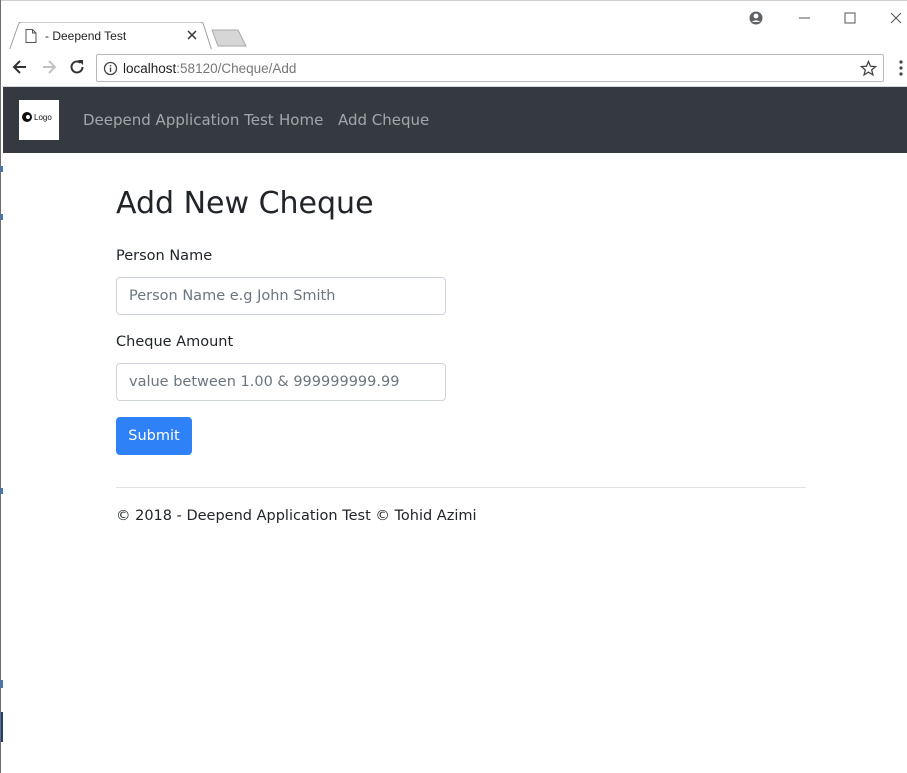  I want to click on url-path: :58120/Cheque/Add, so click(236, 68).